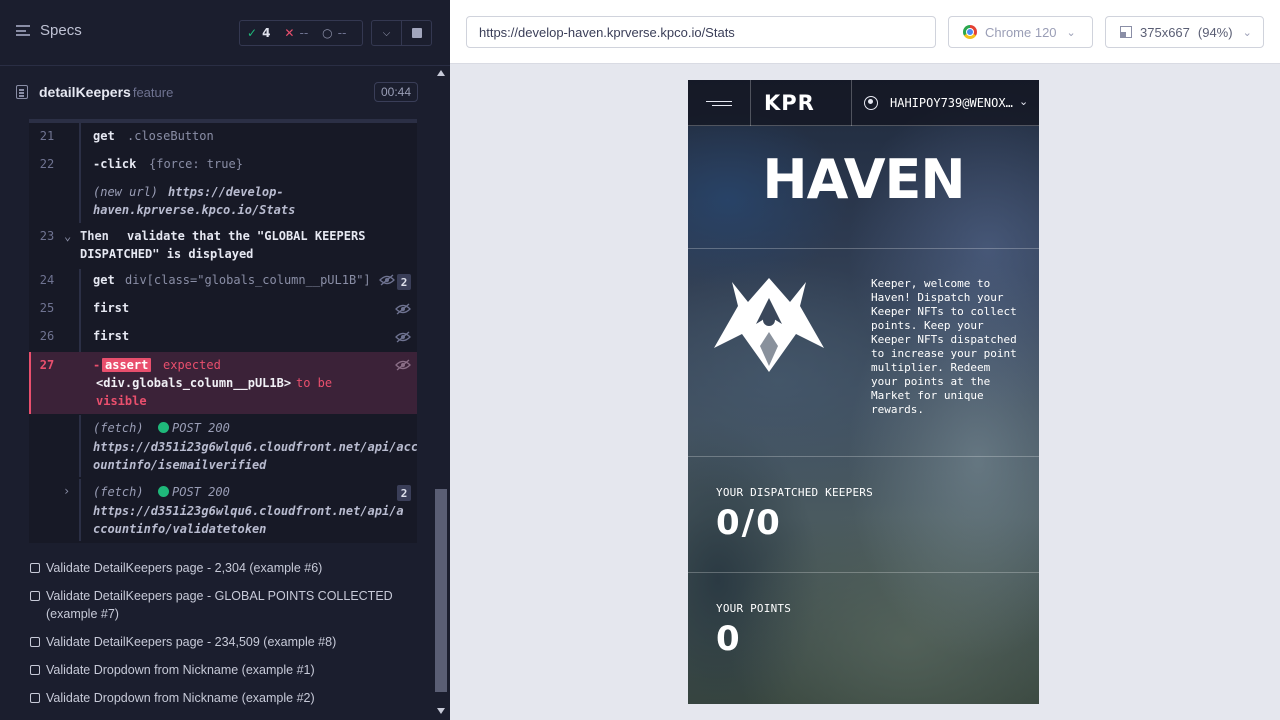  I want to click on assert-tag: assert, so click(127, 365).